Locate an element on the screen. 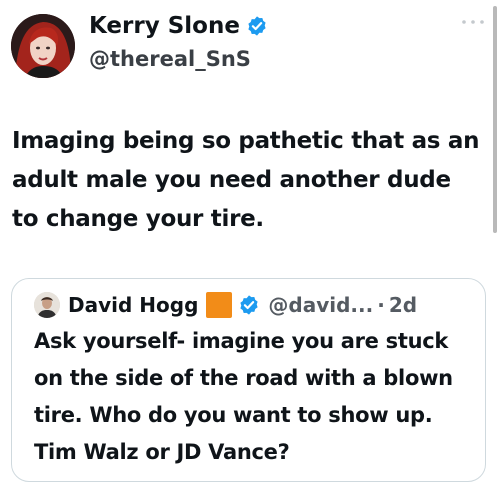 This screenshot has width=500, height=493. quoted-author-name: David Hogg is located at coordinates (133, 305).